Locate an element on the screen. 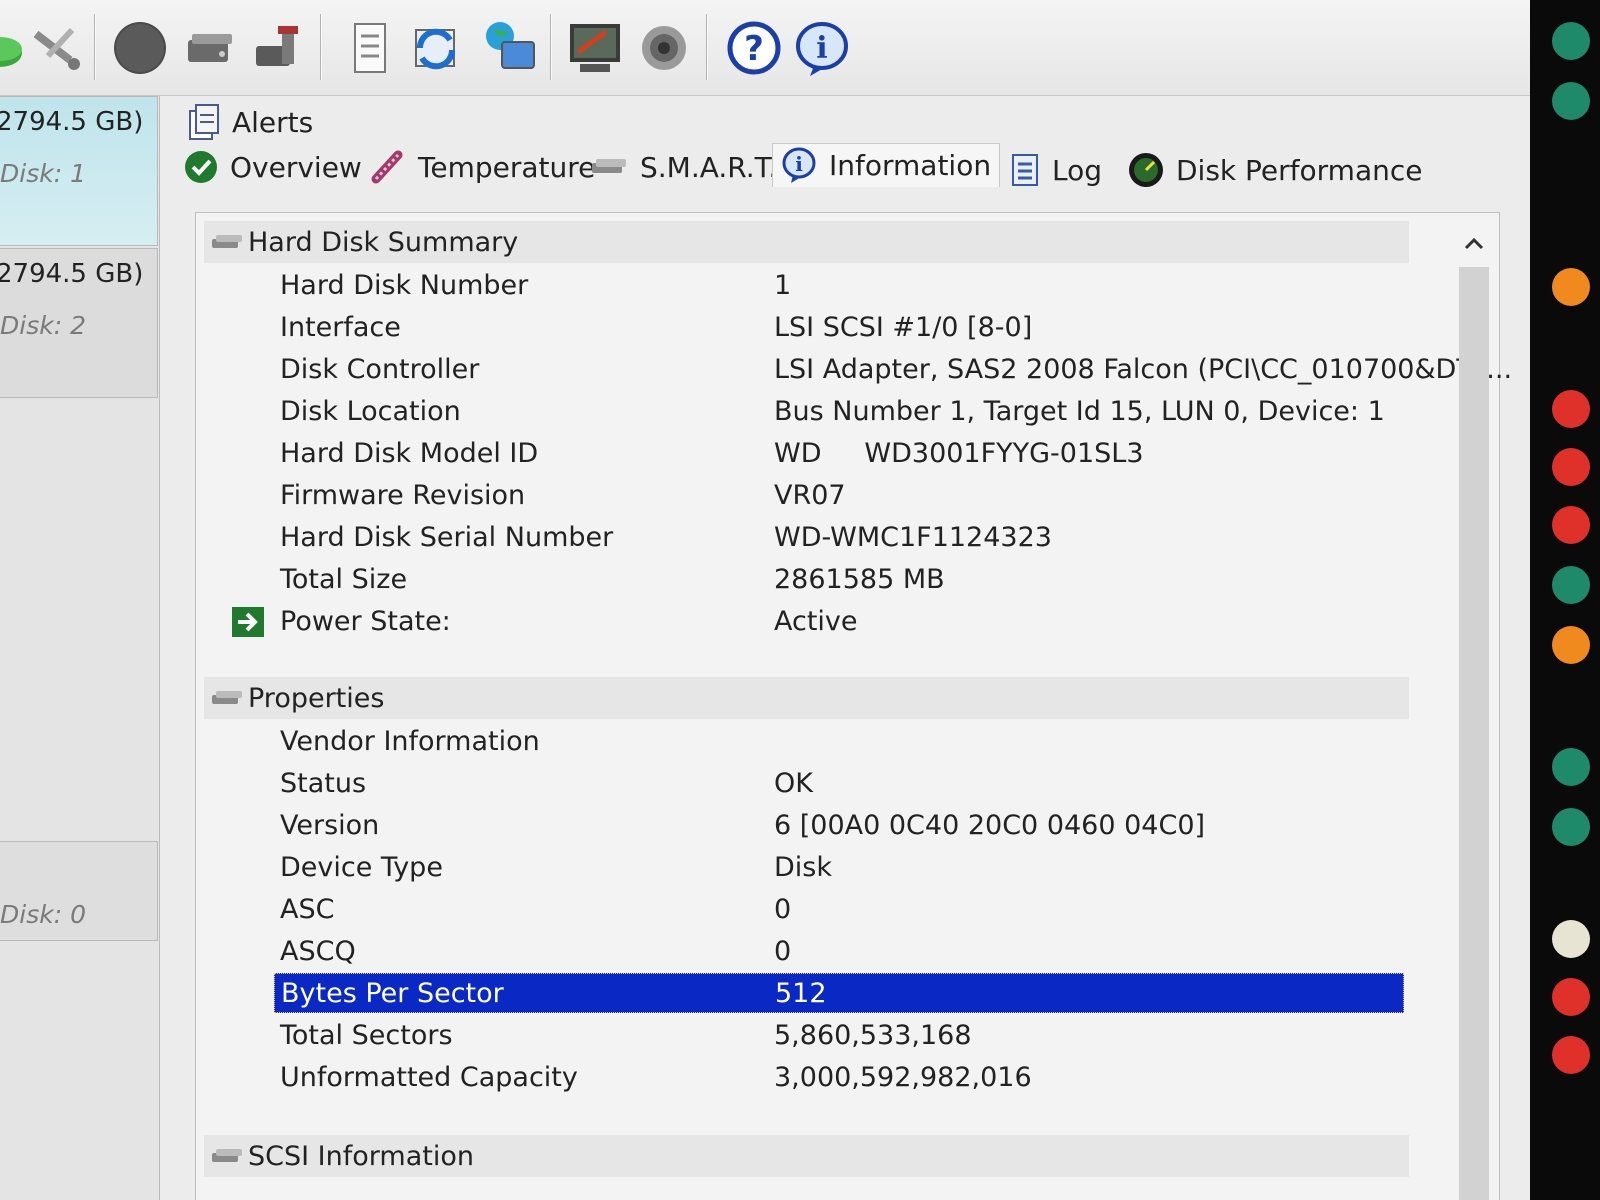 The width and height of the screenshot is (1600, 1200). info-row: Total Size 2861585 MB is located at coordinates (839, 579).